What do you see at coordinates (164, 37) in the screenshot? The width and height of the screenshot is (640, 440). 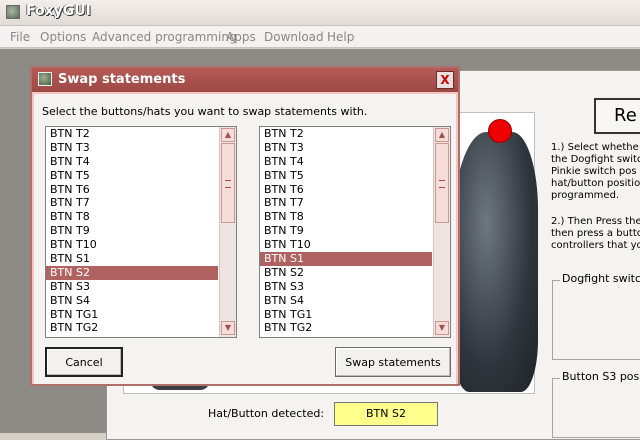 I see `menu-item-advanced-programming: Advanced programming` at bounding box center [164, 37].